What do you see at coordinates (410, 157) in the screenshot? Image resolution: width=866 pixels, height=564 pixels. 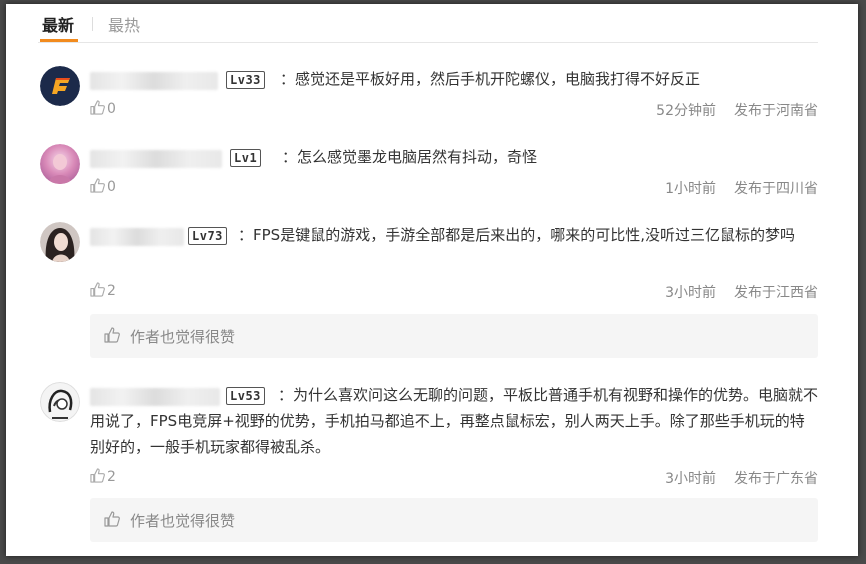 I see `comment-text: ：怎么感觉墨龙电脑居然有抖动，奇怪` at bounding box center [410, 157].